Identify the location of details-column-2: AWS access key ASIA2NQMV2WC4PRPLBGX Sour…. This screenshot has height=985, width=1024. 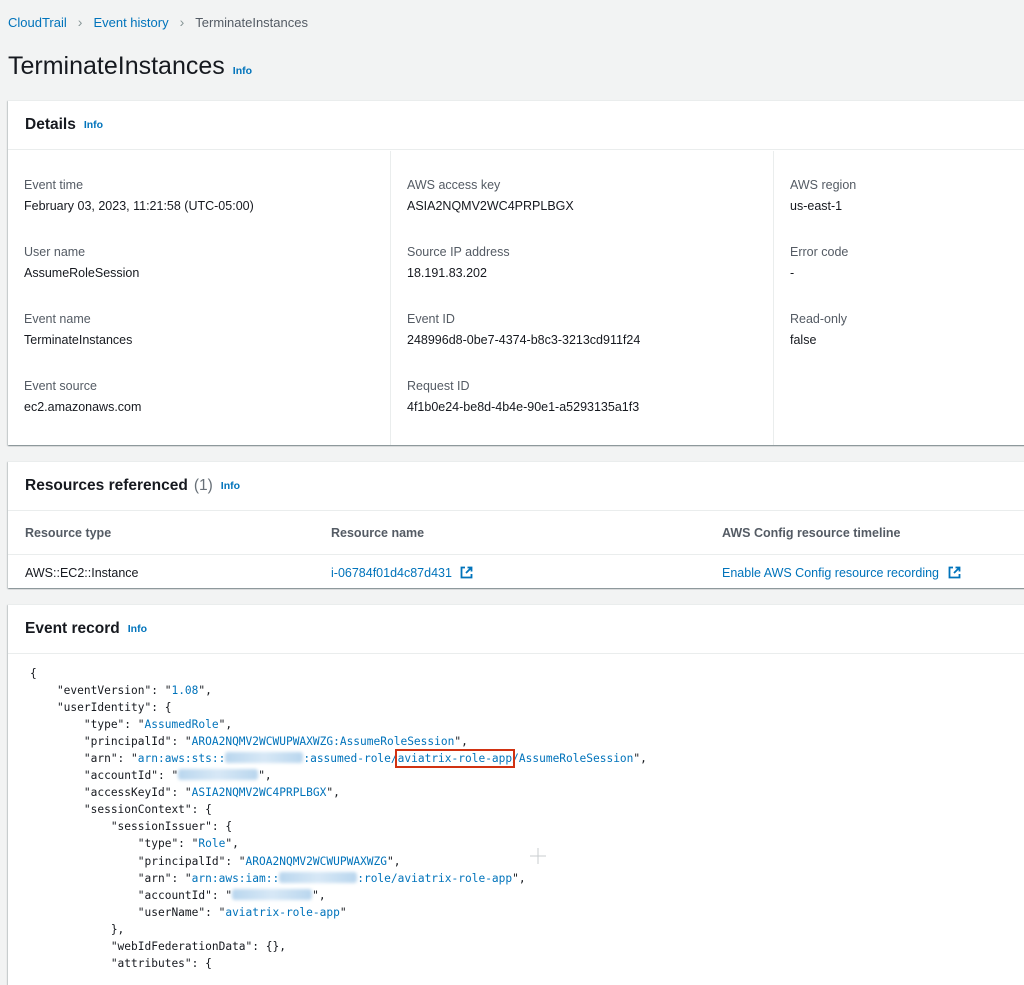
(581, 298).